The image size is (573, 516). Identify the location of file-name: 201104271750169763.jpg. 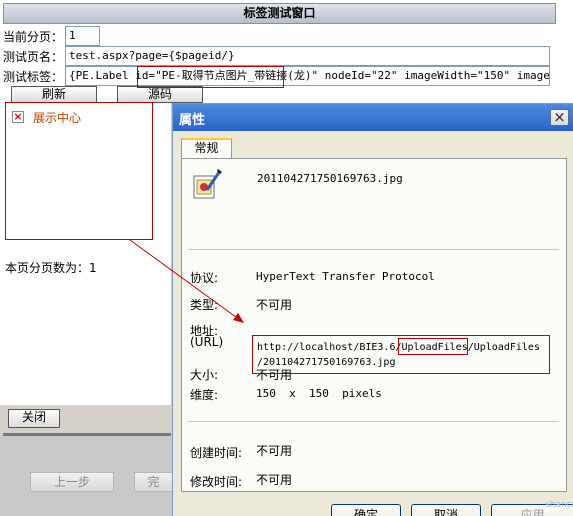
(330, 178).